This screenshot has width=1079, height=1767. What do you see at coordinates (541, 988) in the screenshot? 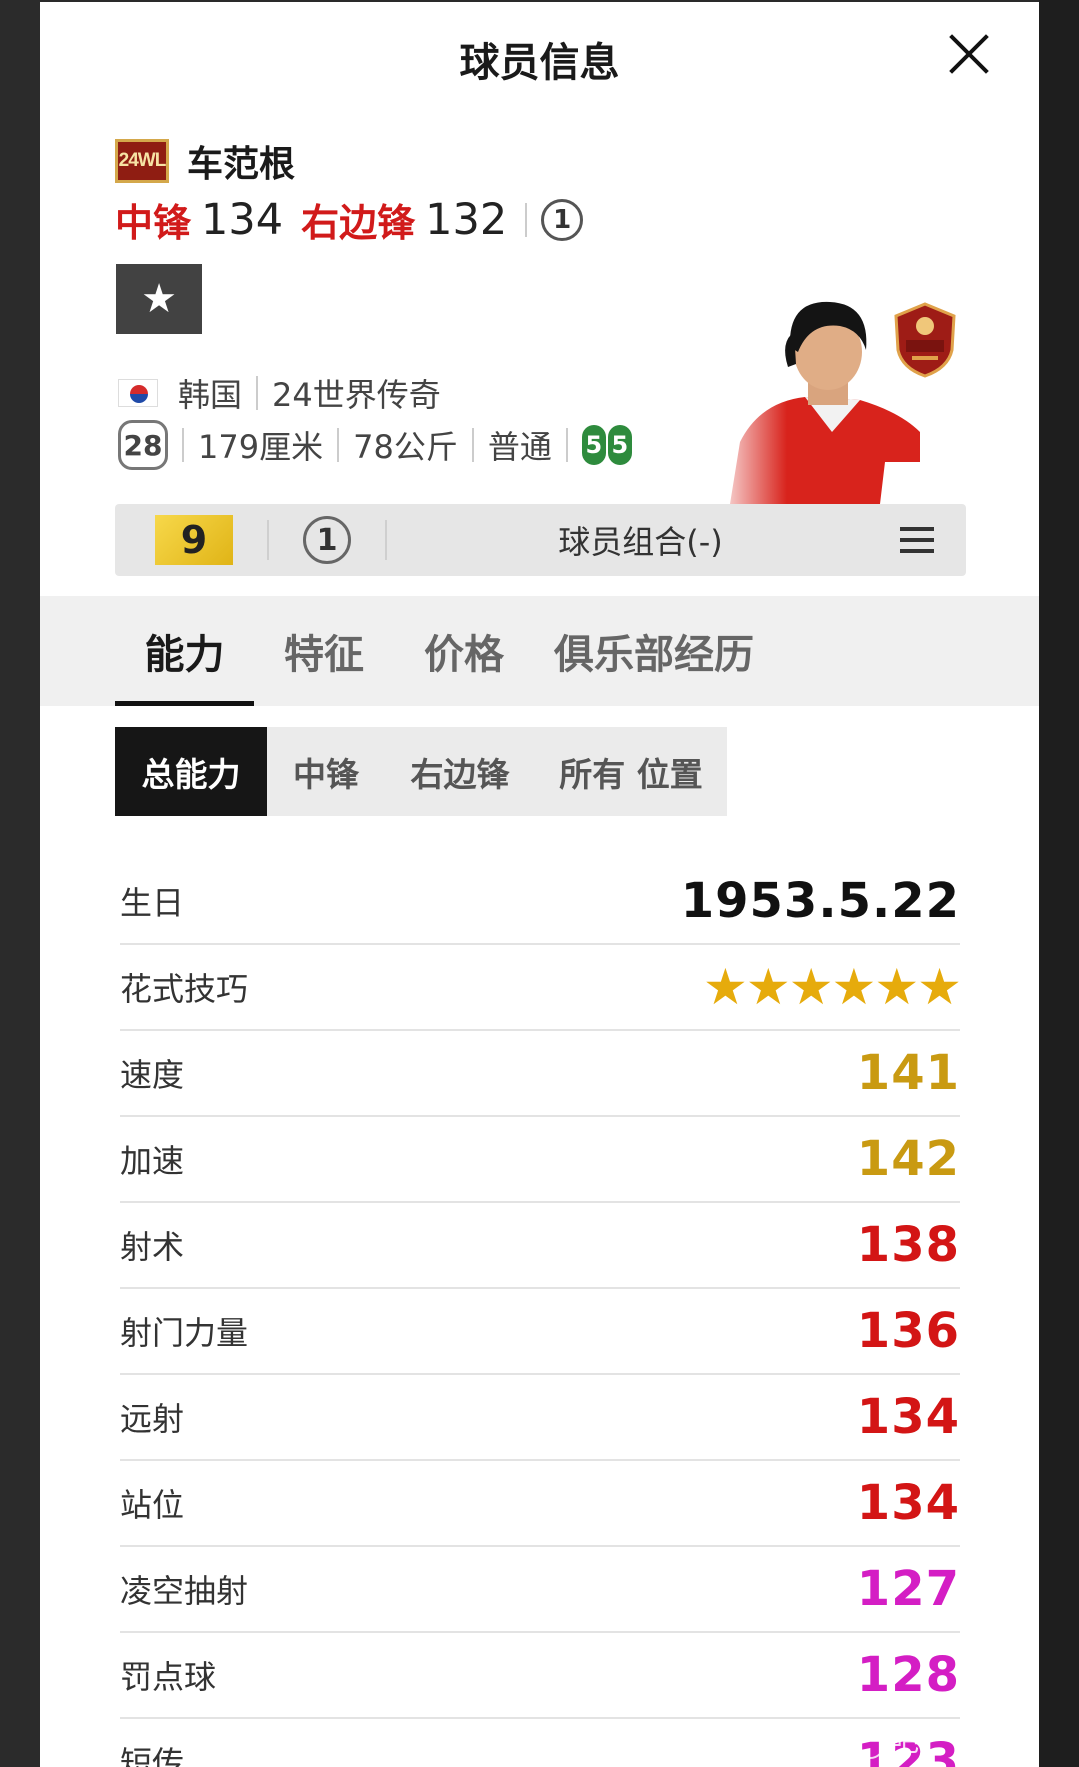
I see `stat-row-skill-moves: 花式技巧 ★★★★★★` at bounding box center [541, 988].